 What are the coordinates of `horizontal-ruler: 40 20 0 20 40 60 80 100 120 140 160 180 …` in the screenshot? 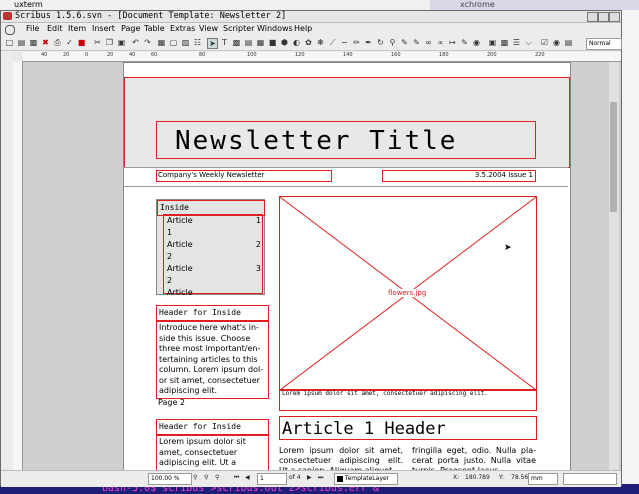 It's located at (322, 57).